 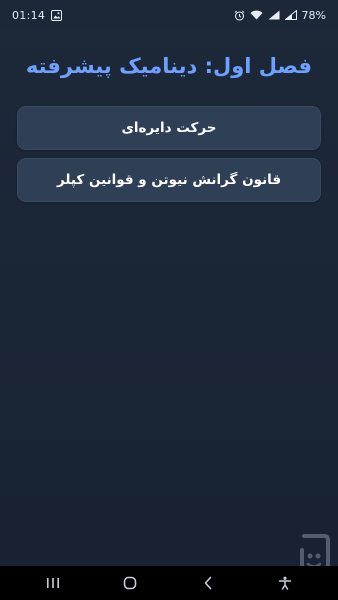 I want to click on home-button, so click(x=130, y=583).